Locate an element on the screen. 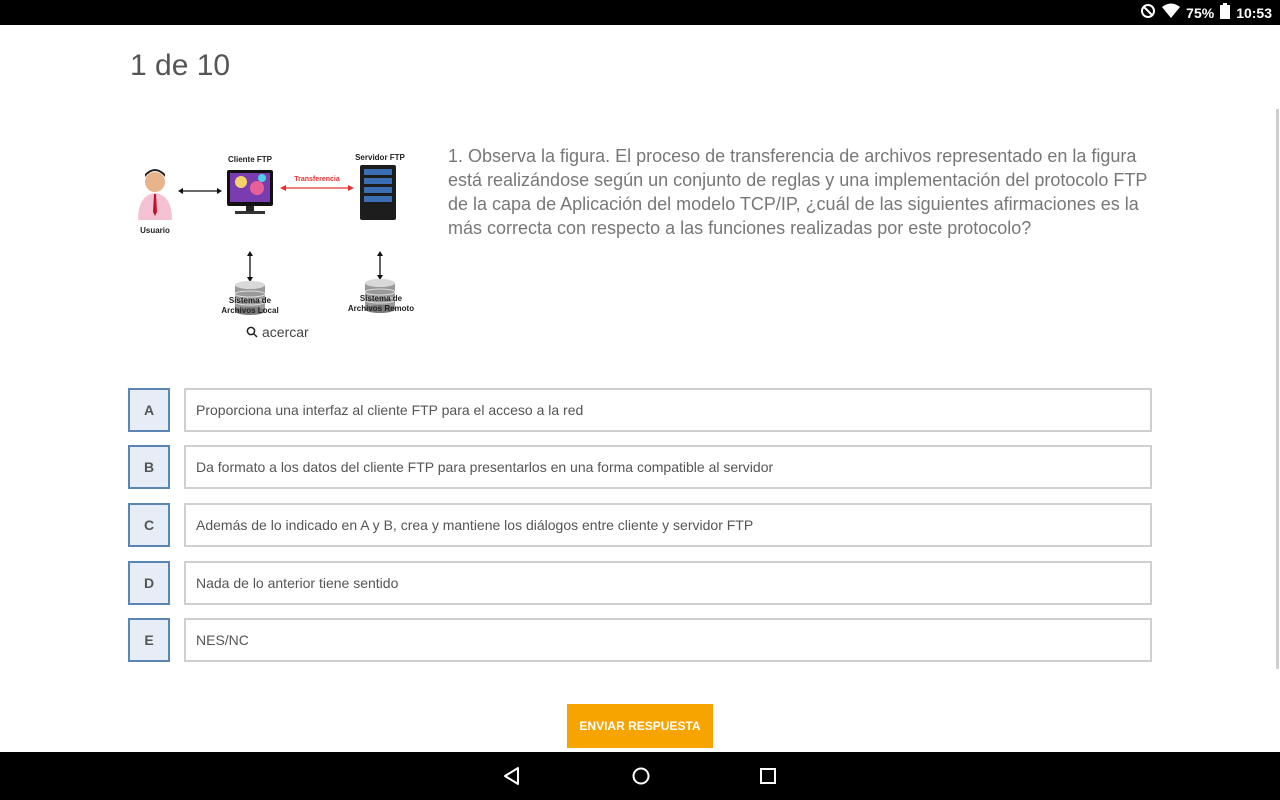  back-icon is located at coordinates (511, 776).